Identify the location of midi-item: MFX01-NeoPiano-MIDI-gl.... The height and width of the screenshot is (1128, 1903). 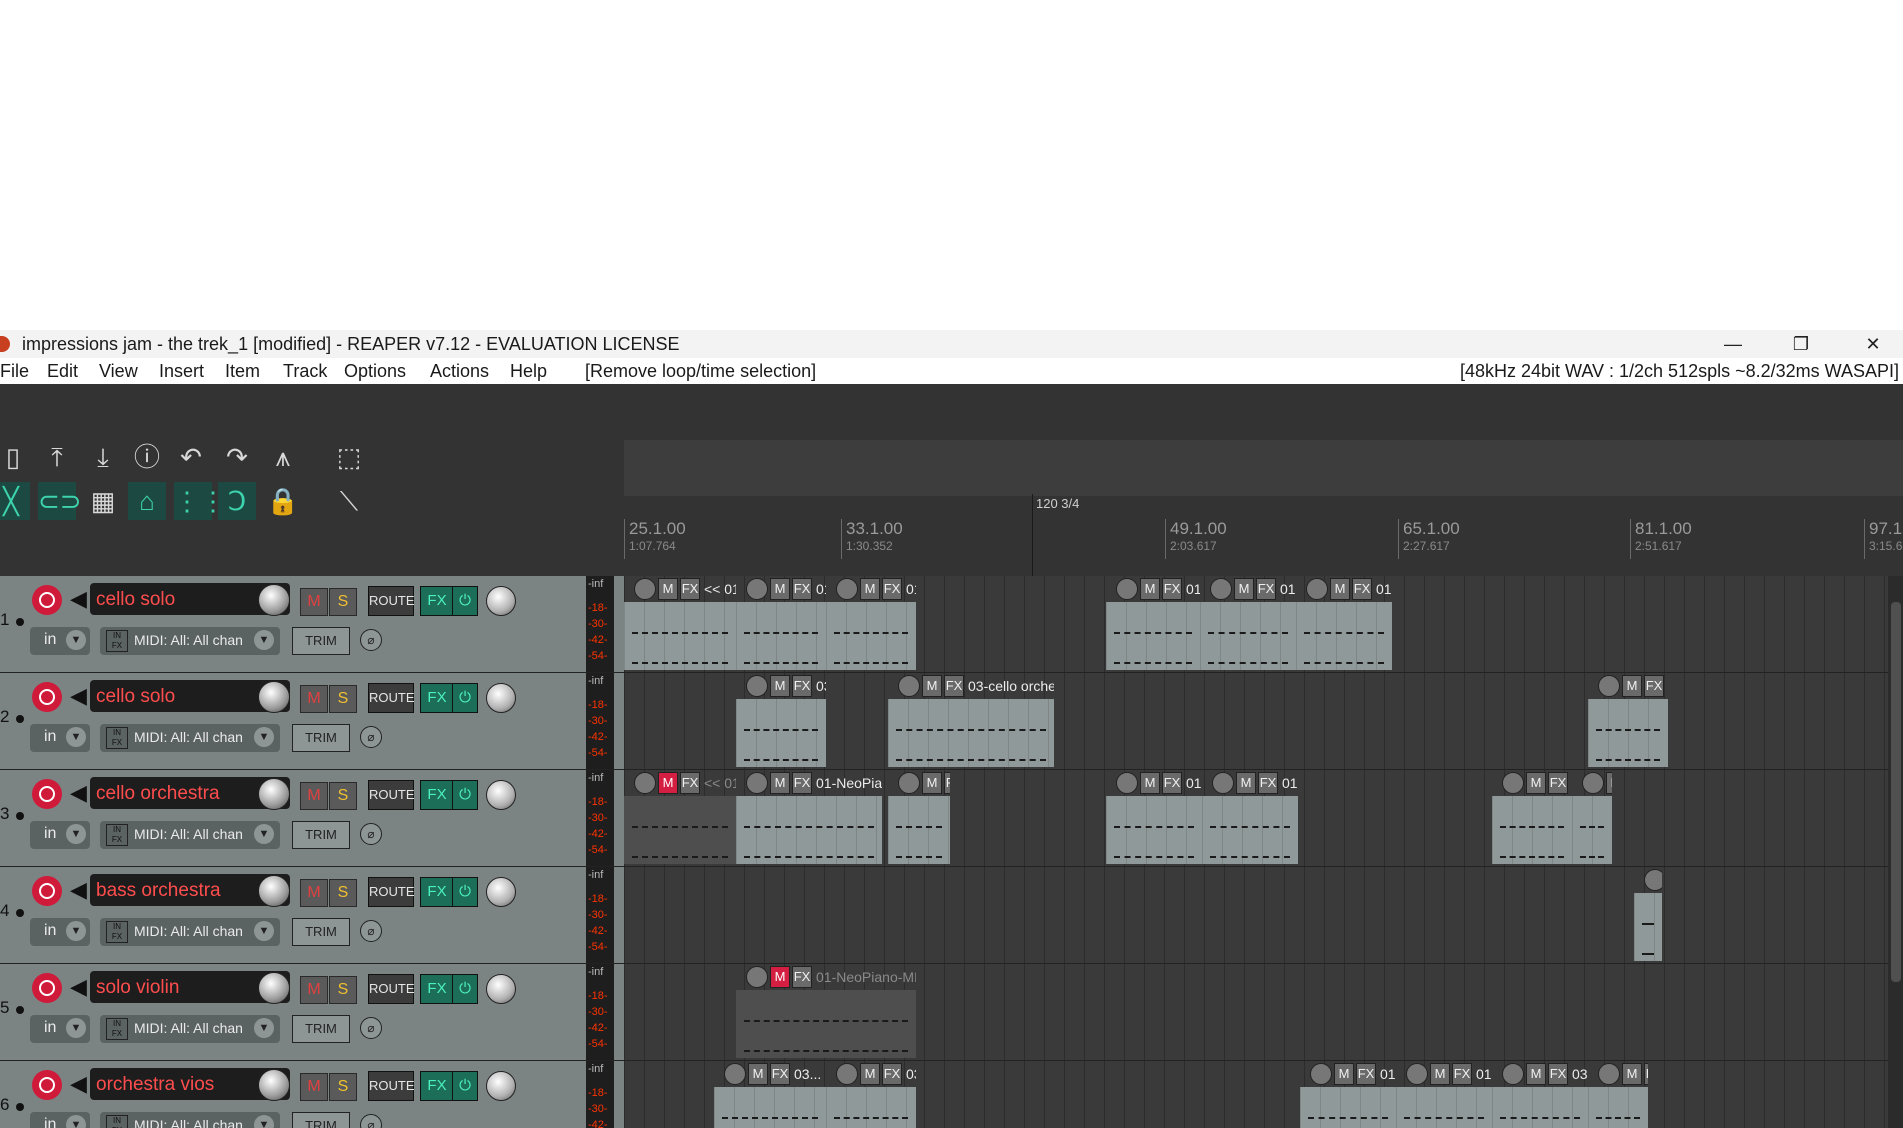
(1248, 624).